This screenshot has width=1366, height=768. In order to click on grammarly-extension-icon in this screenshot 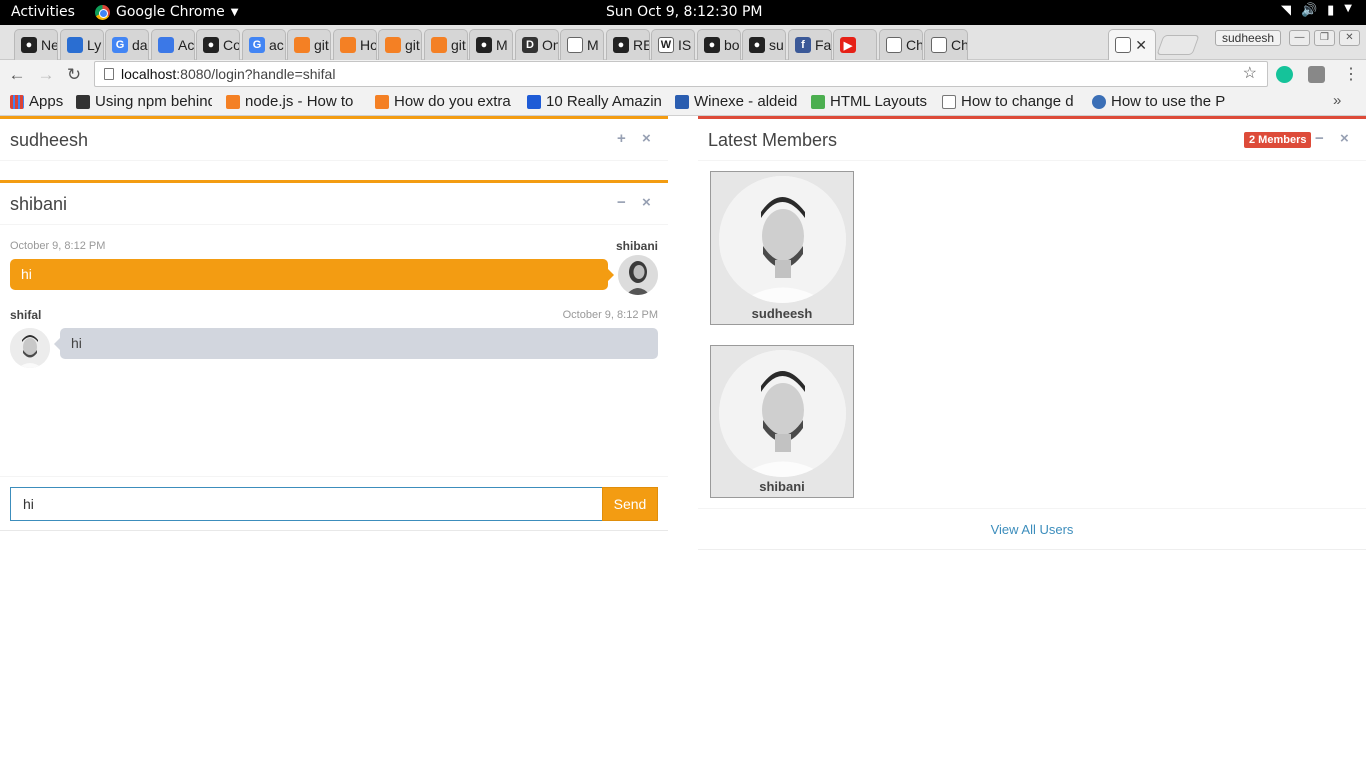, I will do `click(1284, 74)`.